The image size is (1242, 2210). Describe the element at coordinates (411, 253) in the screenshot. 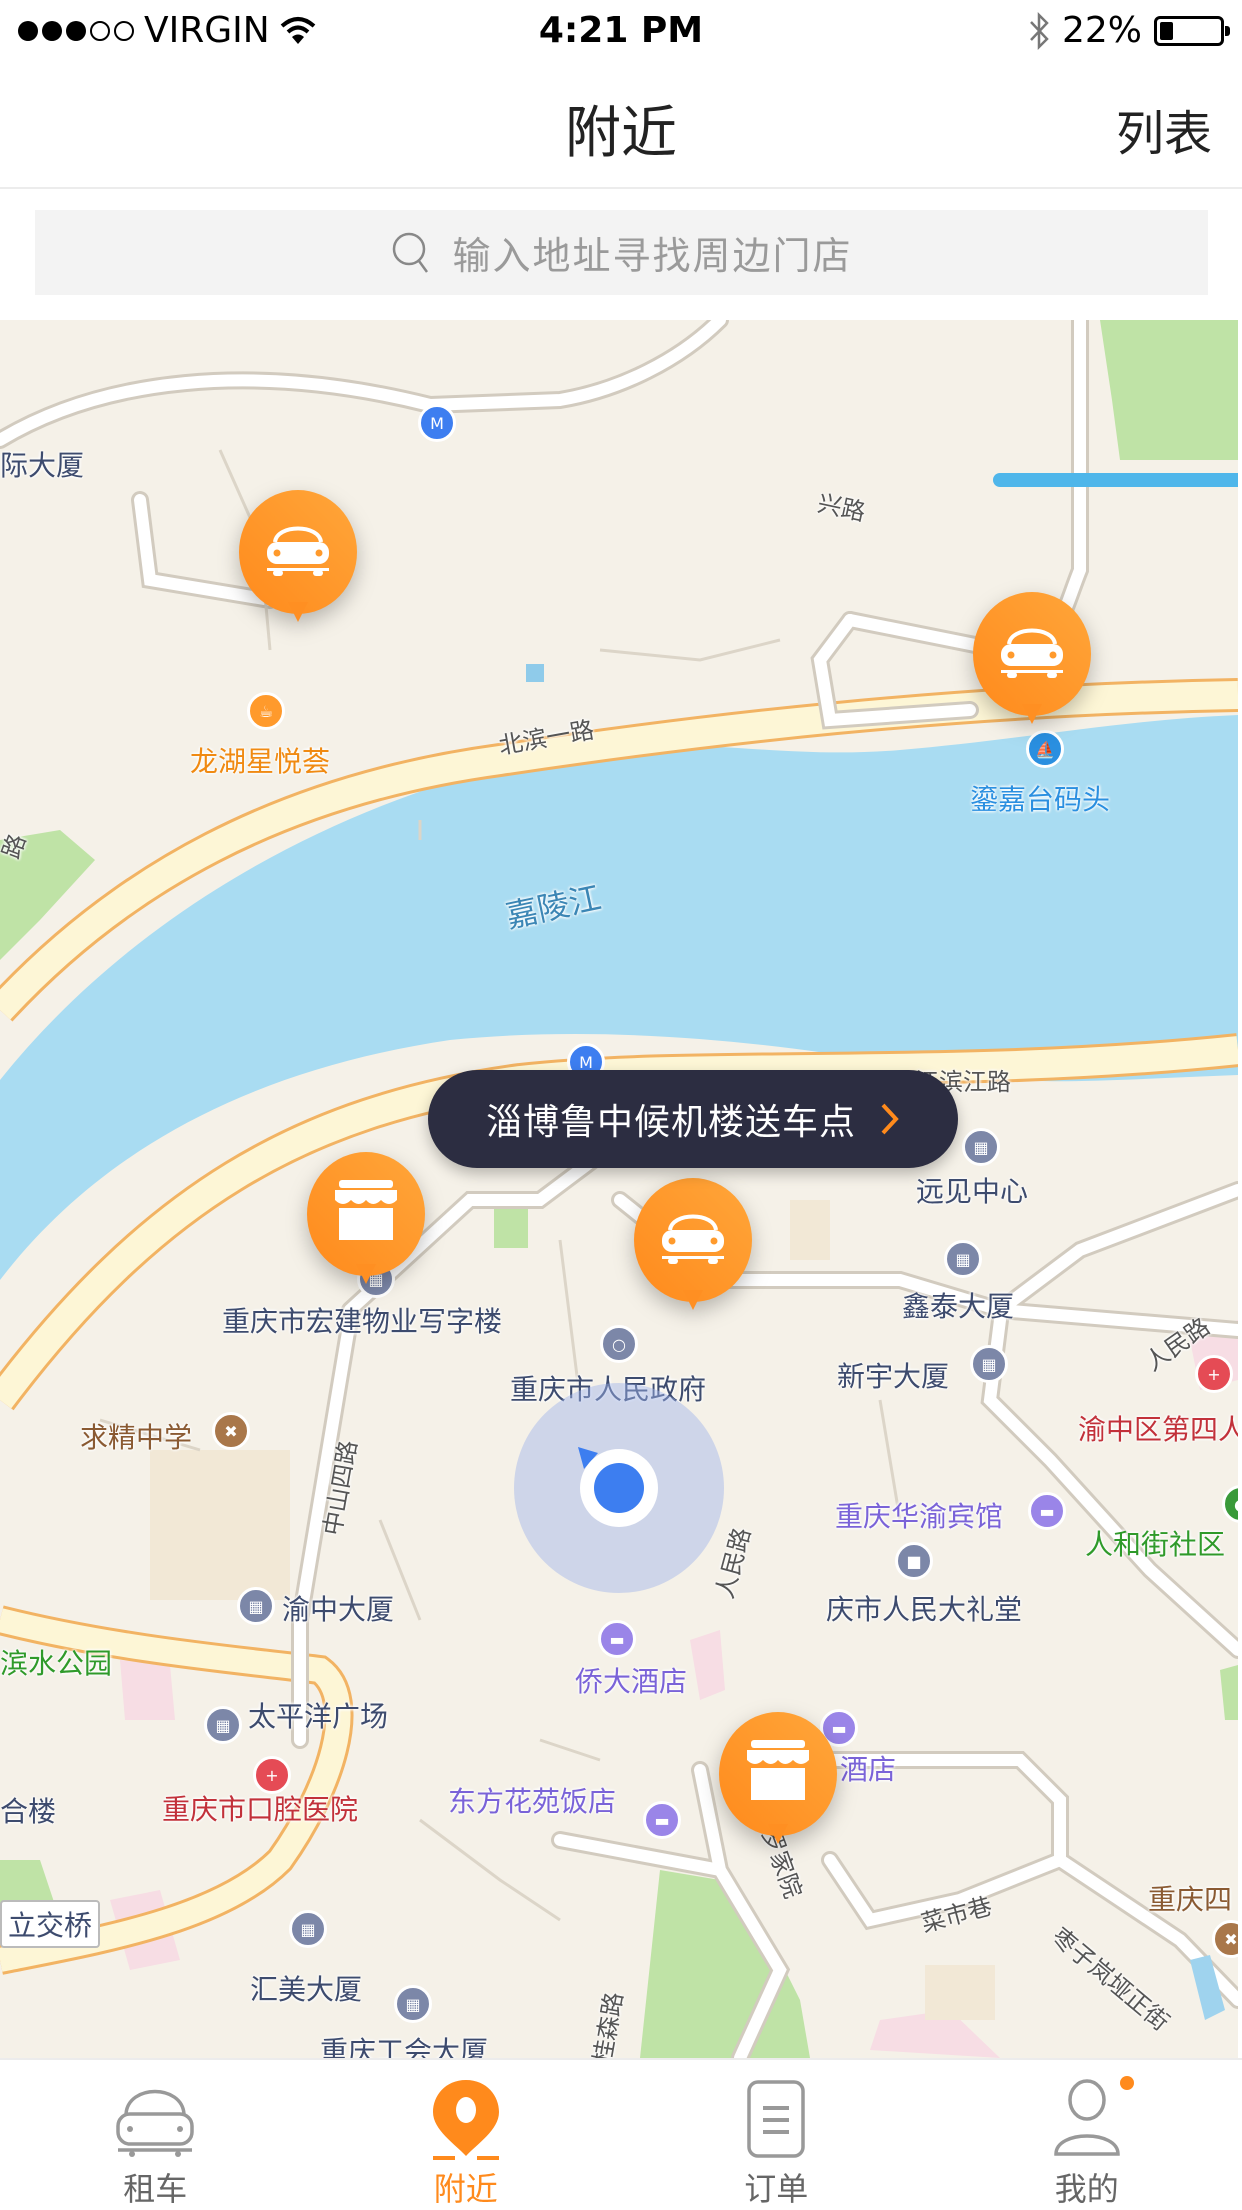

I see `search-icon` at that location.